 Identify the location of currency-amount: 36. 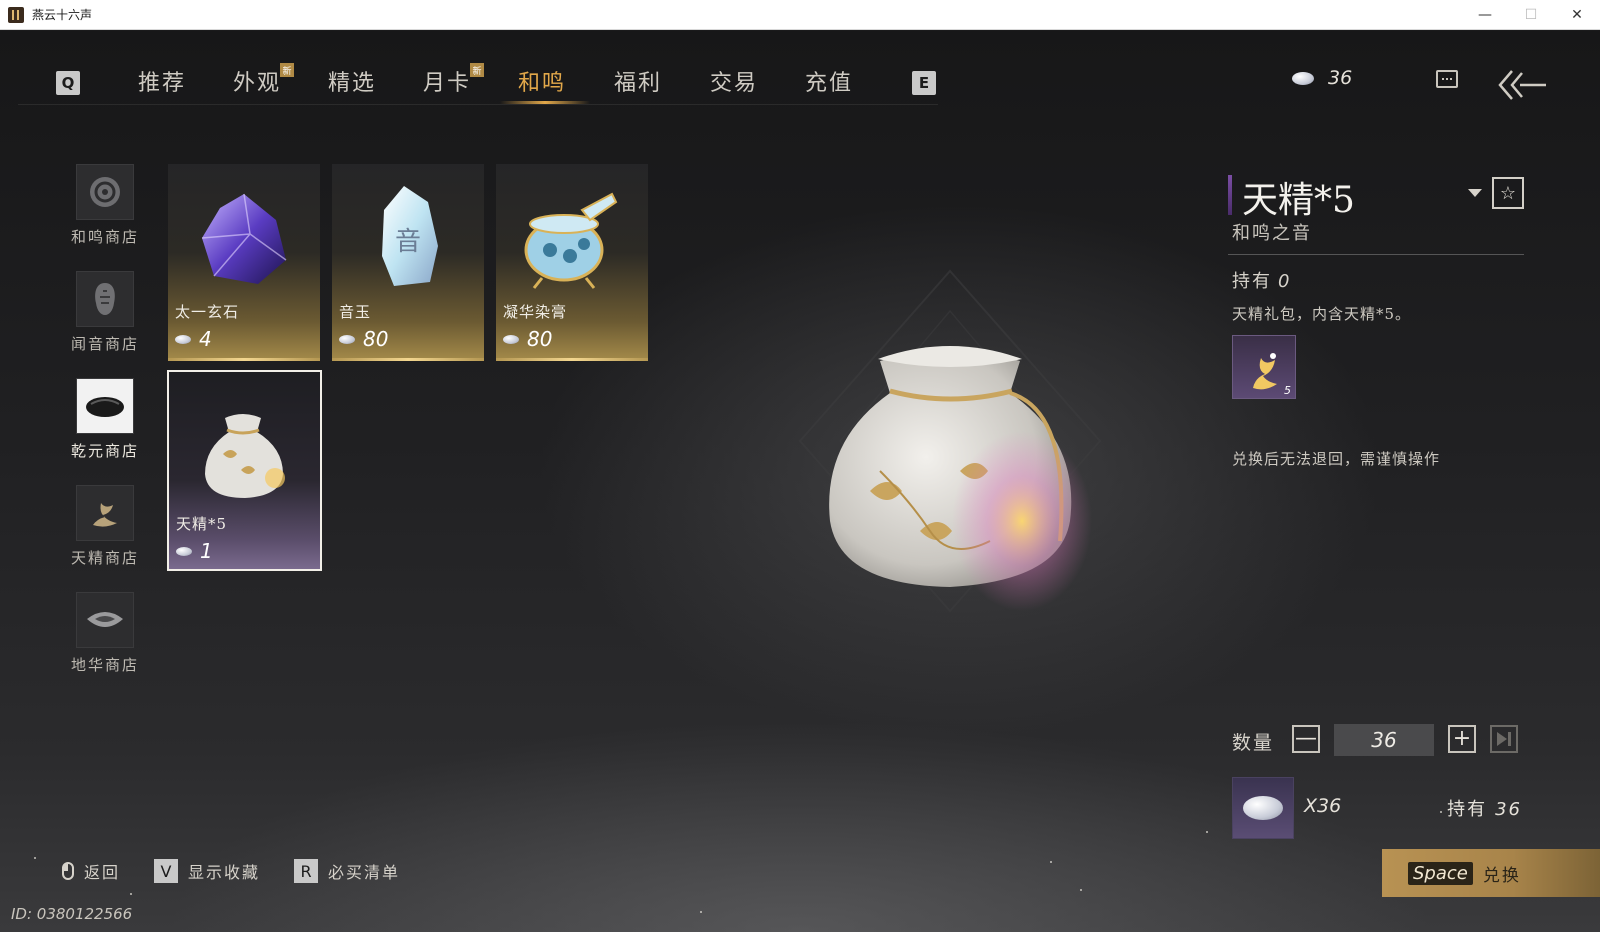
(1340, 78).